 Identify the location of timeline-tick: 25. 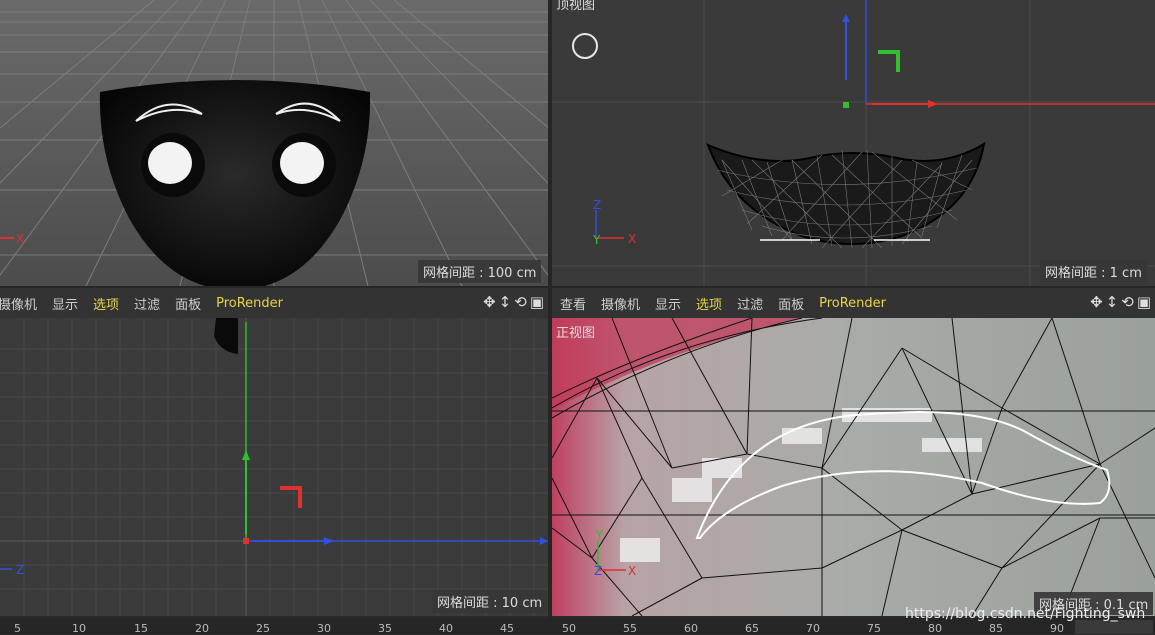
(263, 628).